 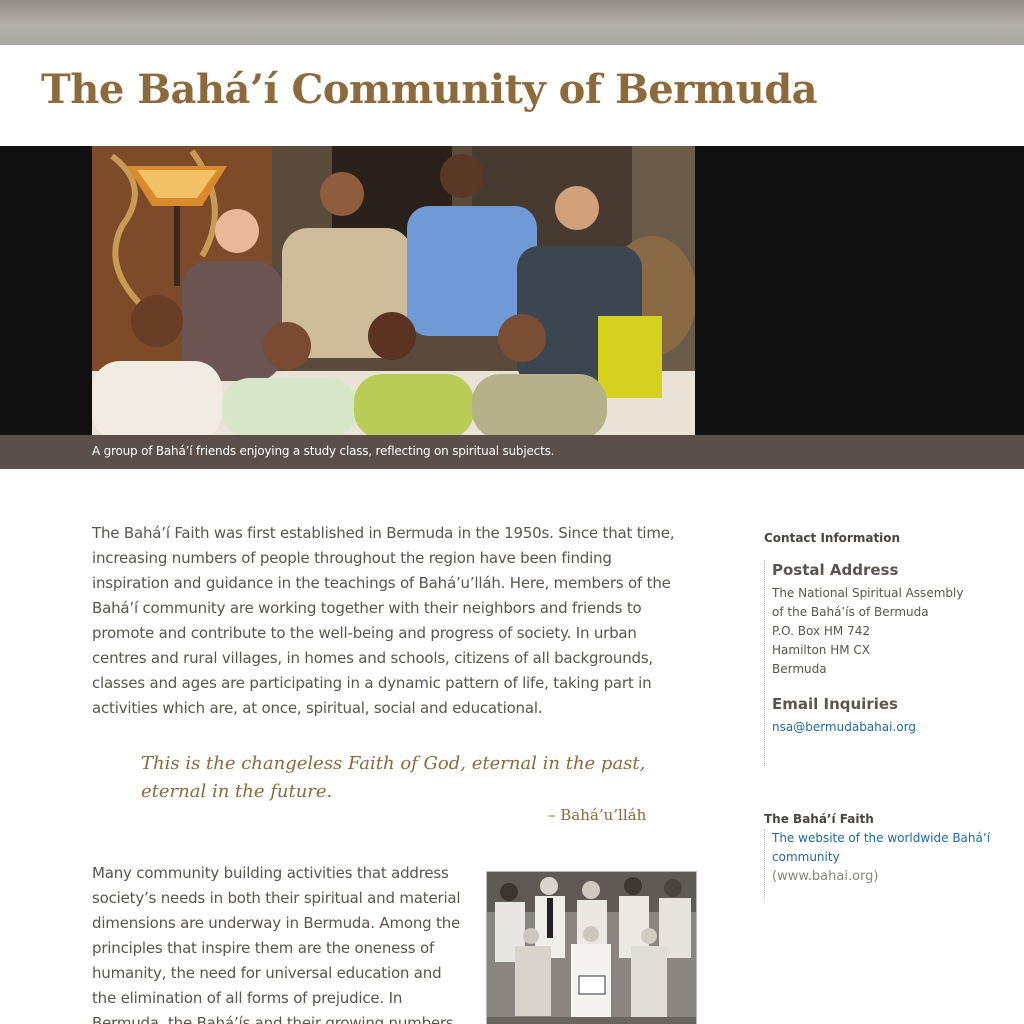 What do you see at coordinates (429, 89) in the screenshot?
I see `site-title: The Bahá’í Community of Bermuda` at bounding box center [429, 89].